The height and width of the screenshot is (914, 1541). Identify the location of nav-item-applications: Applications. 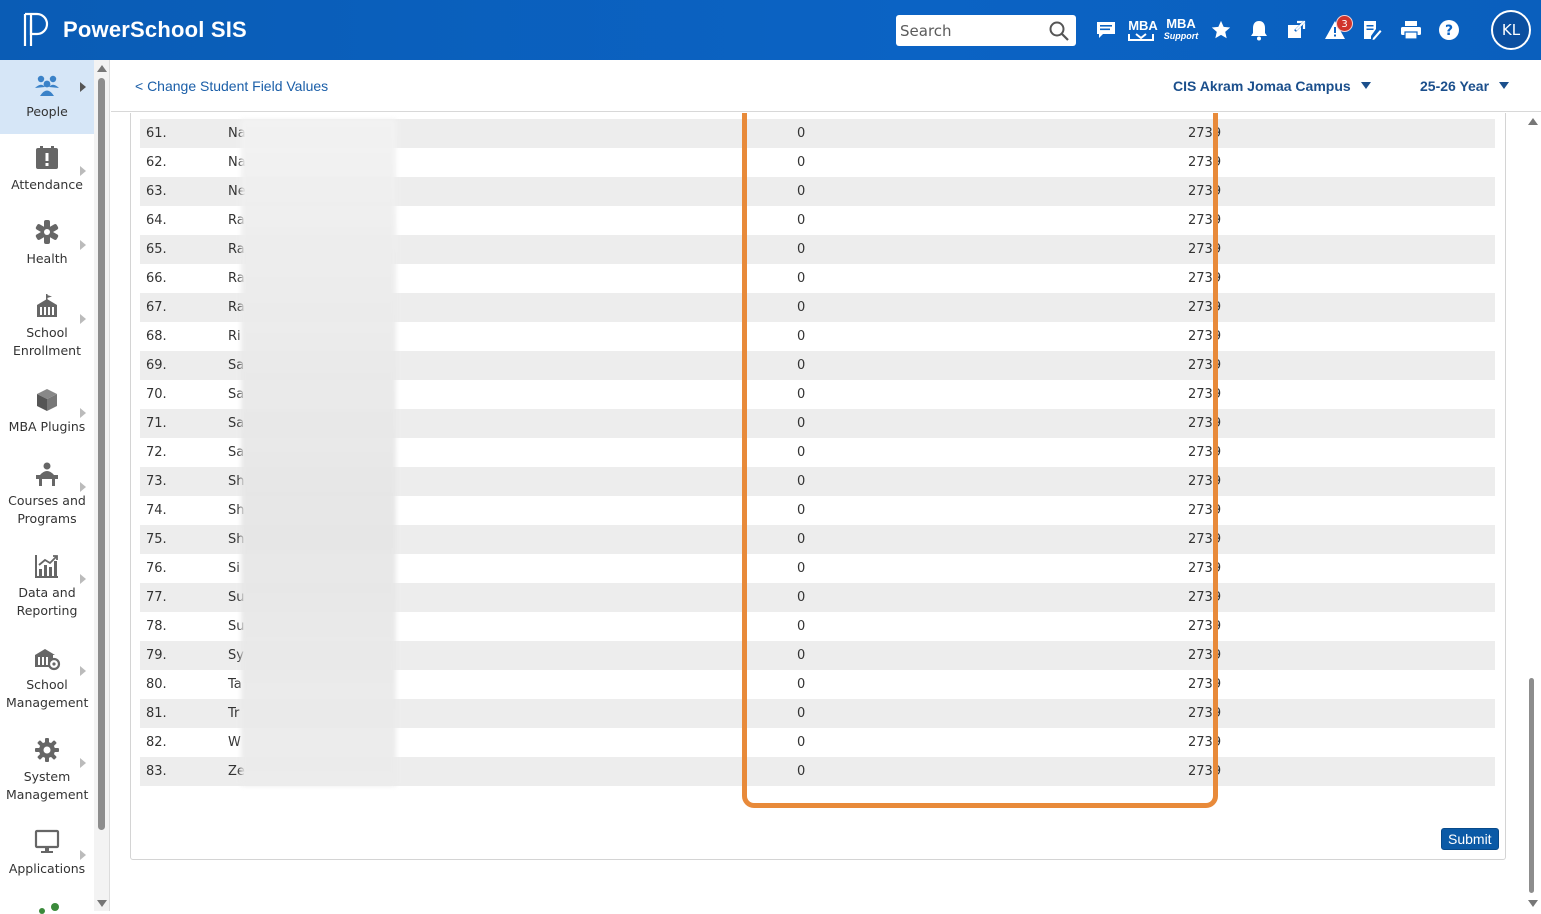
(47, 858).